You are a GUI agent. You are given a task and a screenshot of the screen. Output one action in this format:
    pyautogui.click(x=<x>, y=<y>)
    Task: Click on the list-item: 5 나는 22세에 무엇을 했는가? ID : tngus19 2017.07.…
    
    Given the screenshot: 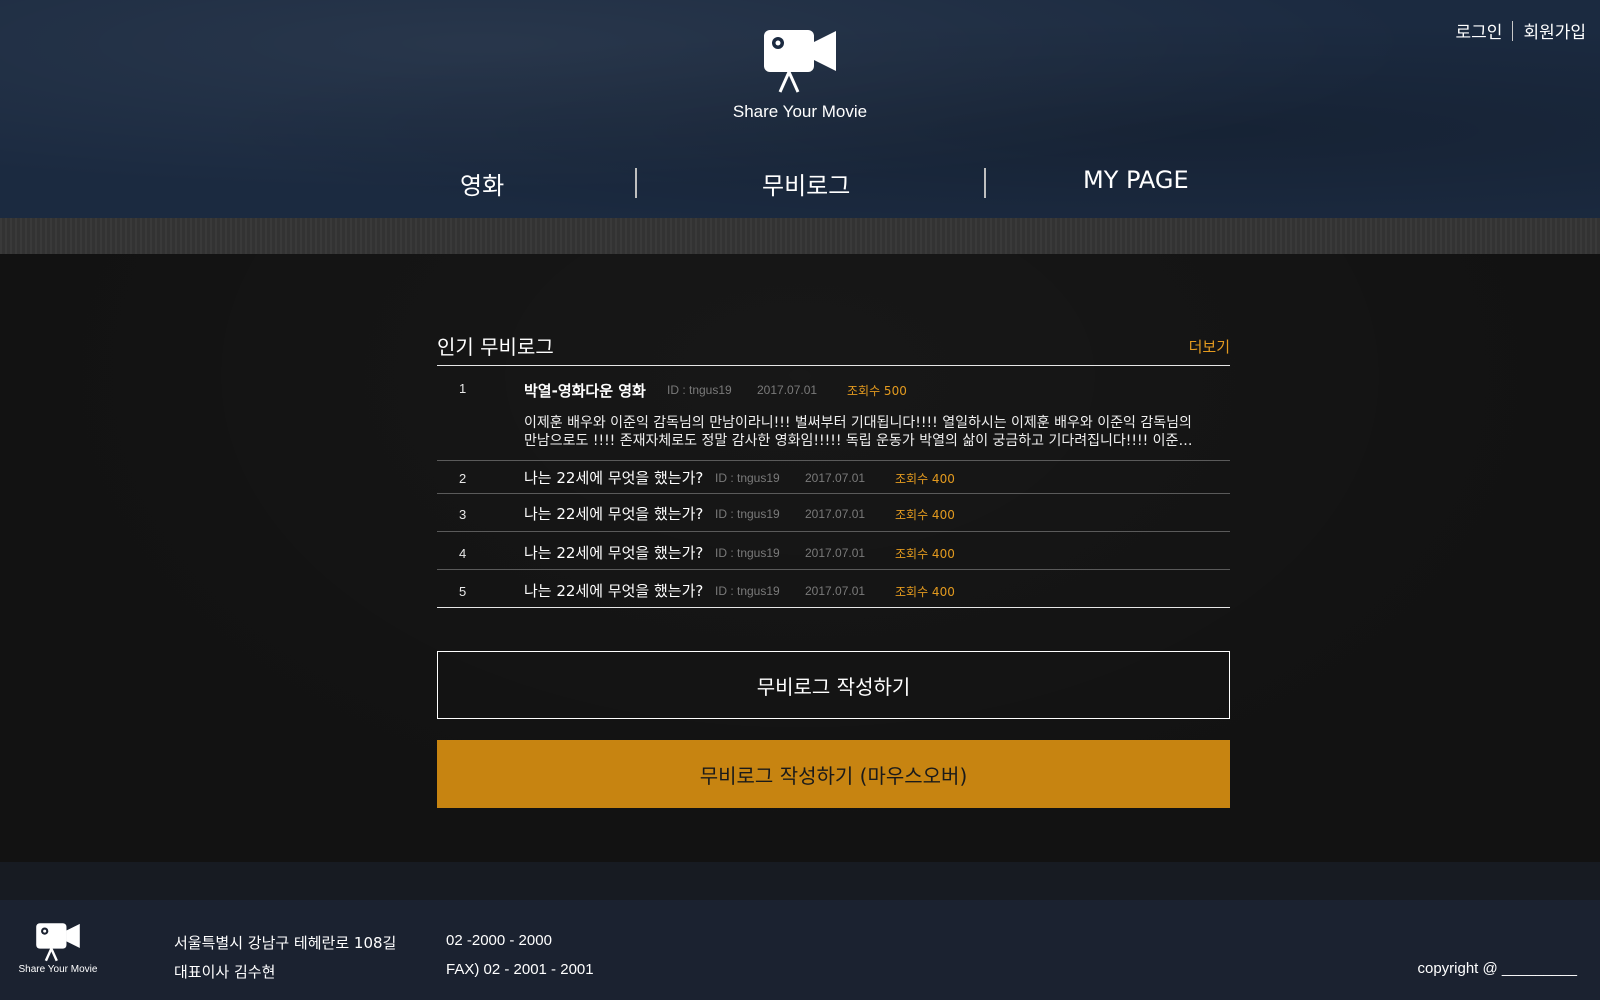 What is the action you would take?
    pyautogui.click(x=833, y=589)
    